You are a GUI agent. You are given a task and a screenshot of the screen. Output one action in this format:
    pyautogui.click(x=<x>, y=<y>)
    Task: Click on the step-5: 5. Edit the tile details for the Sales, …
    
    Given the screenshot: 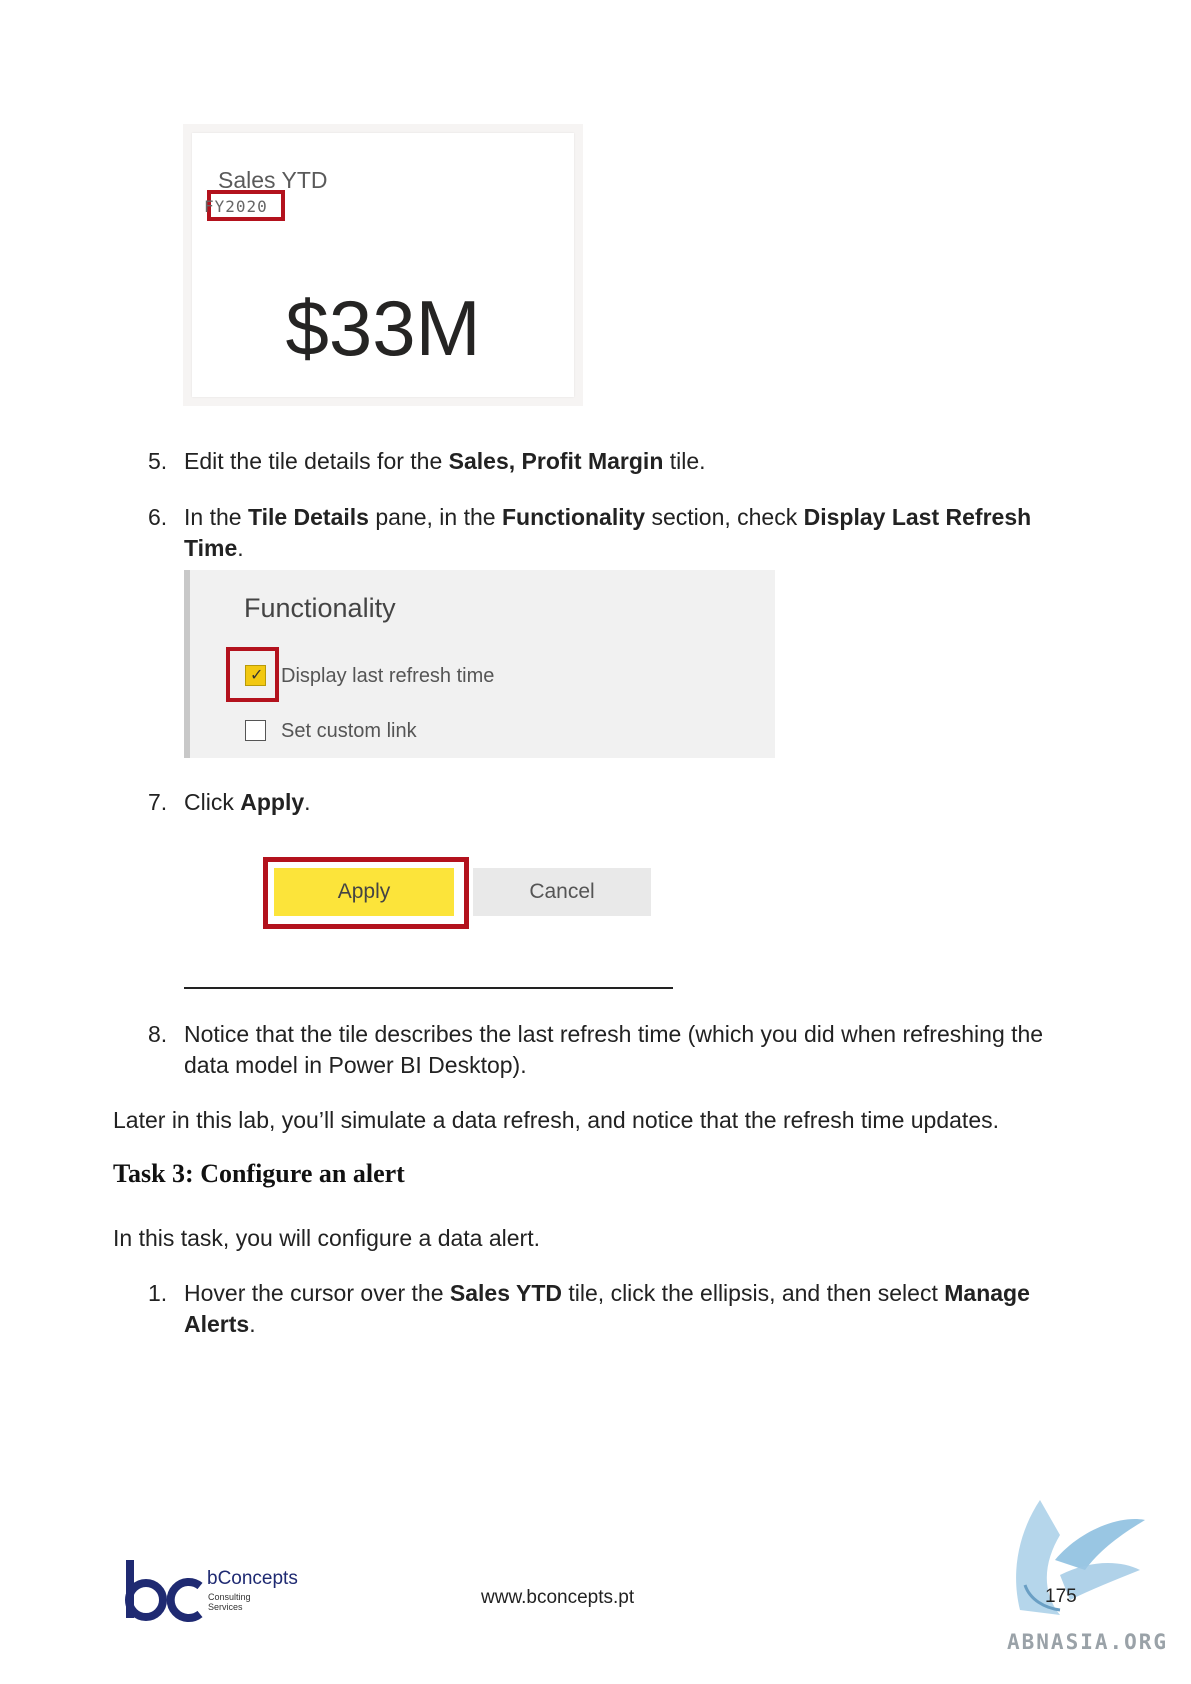 What is the action you would take?
    pyautogui.click(x=618, y=461)
    